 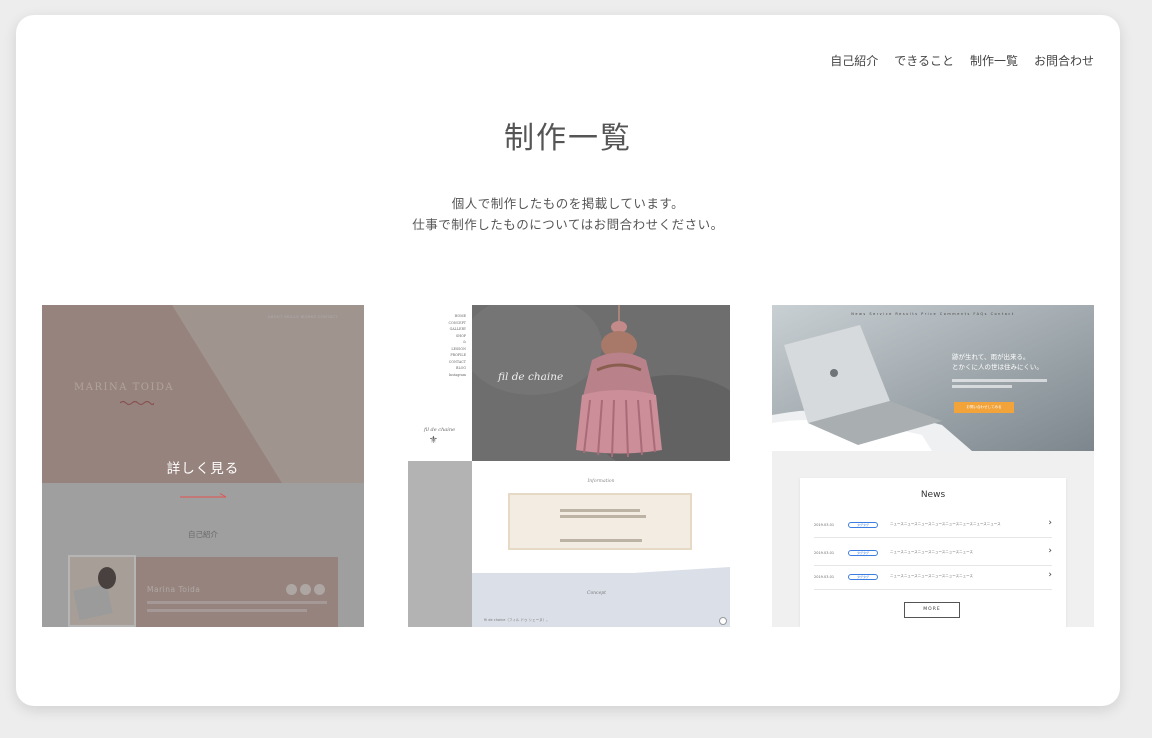 I want to click on lead-line-1: 個人で制作したものを掲載しています。, so click(x=568, y=203).